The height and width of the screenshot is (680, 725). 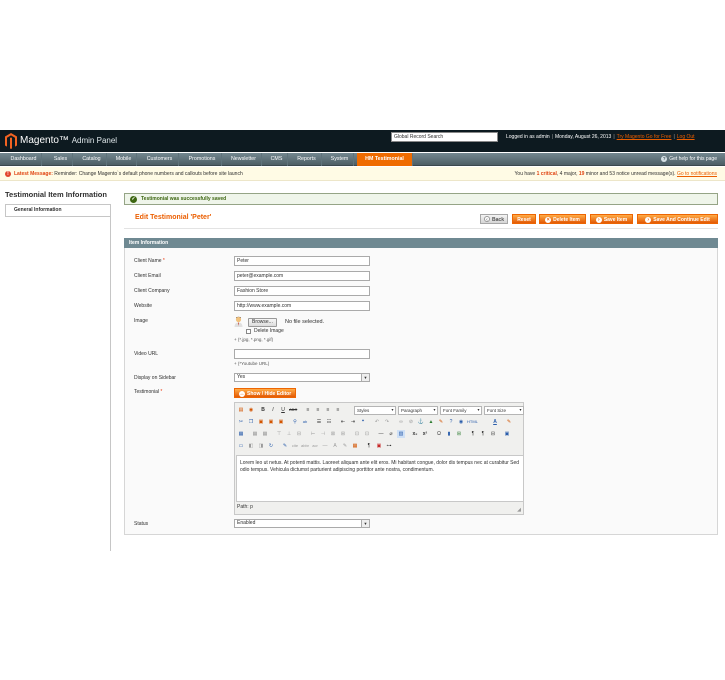 What do you see at coordinates (611, 219) in the screenshot?
I see `save-item-button: › Save Item` at bounding box center [611, 219].